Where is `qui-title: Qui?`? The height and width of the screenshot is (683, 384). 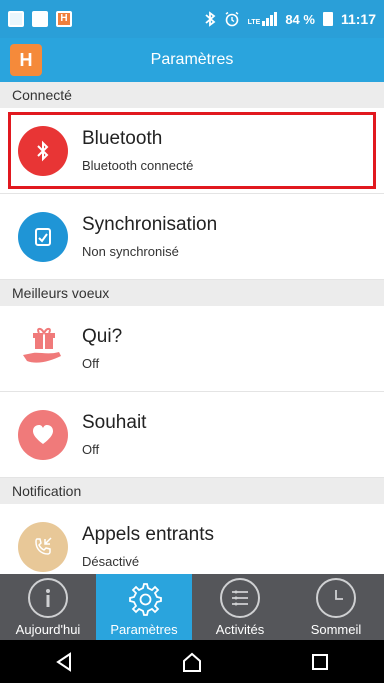 qui-title: Qui? is located at coordinates (102, 336).